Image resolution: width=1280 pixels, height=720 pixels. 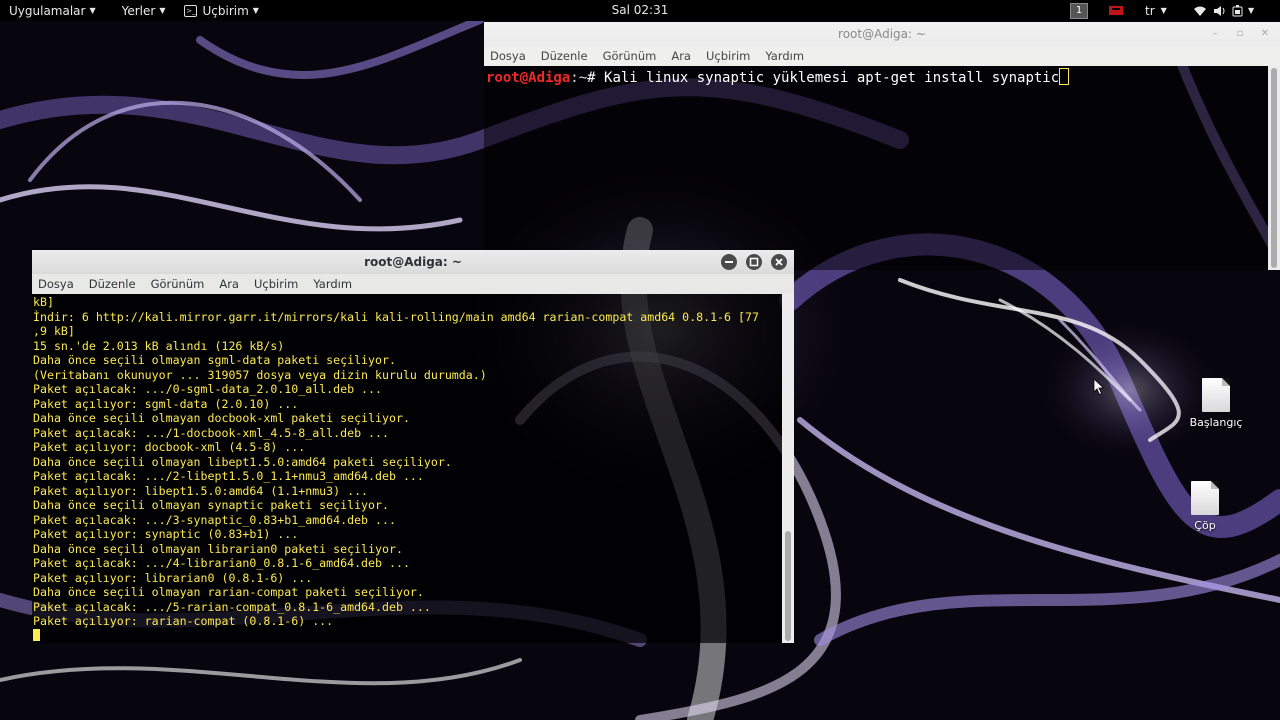 I want to click on terminal-line: 15 sn.'de 2.013 kB alındı (126 kB/s), so click(x=159, y=345).